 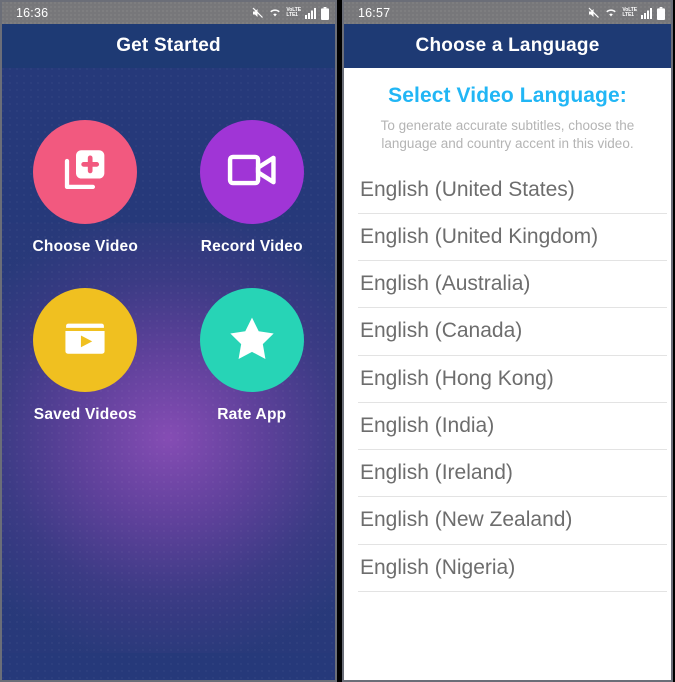 What do you see at coordinates (507, 95) in the screenshot?
I see `select-video-language-heading: Select Video Language:` at bounding box center [507, 95].